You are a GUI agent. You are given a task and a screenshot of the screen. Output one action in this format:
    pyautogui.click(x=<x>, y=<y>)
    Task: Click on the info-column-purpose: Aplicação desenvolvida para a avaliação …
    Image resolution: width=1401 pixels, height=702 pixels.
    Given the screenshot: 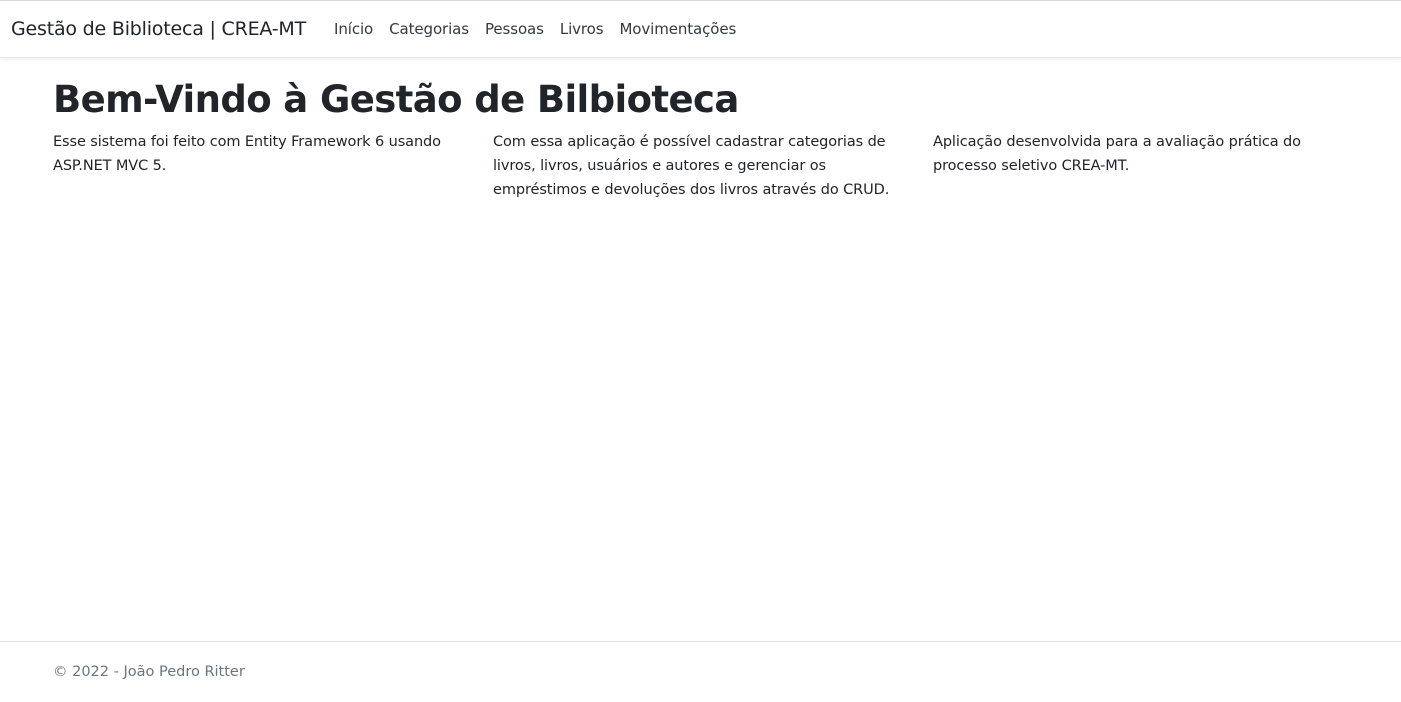 What is the action you would take?
    pyautogui.click(x=1117, y=154)
    